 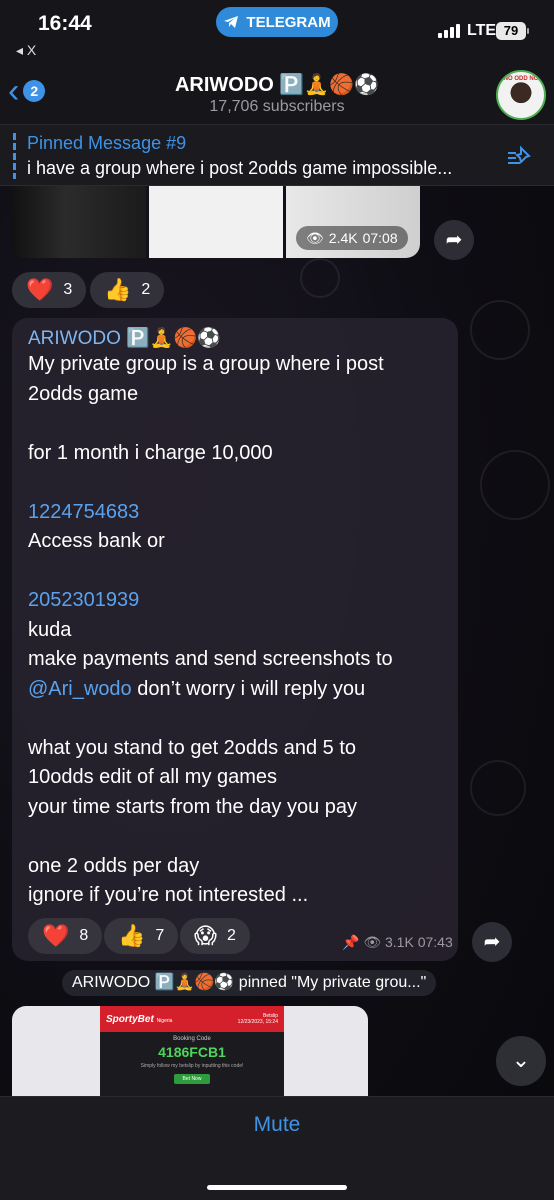 What do you see at coordinates (521, 79) in the screenshot?
I see `avatar-caption: NO ODD NO` at bounding box center [521, 79].